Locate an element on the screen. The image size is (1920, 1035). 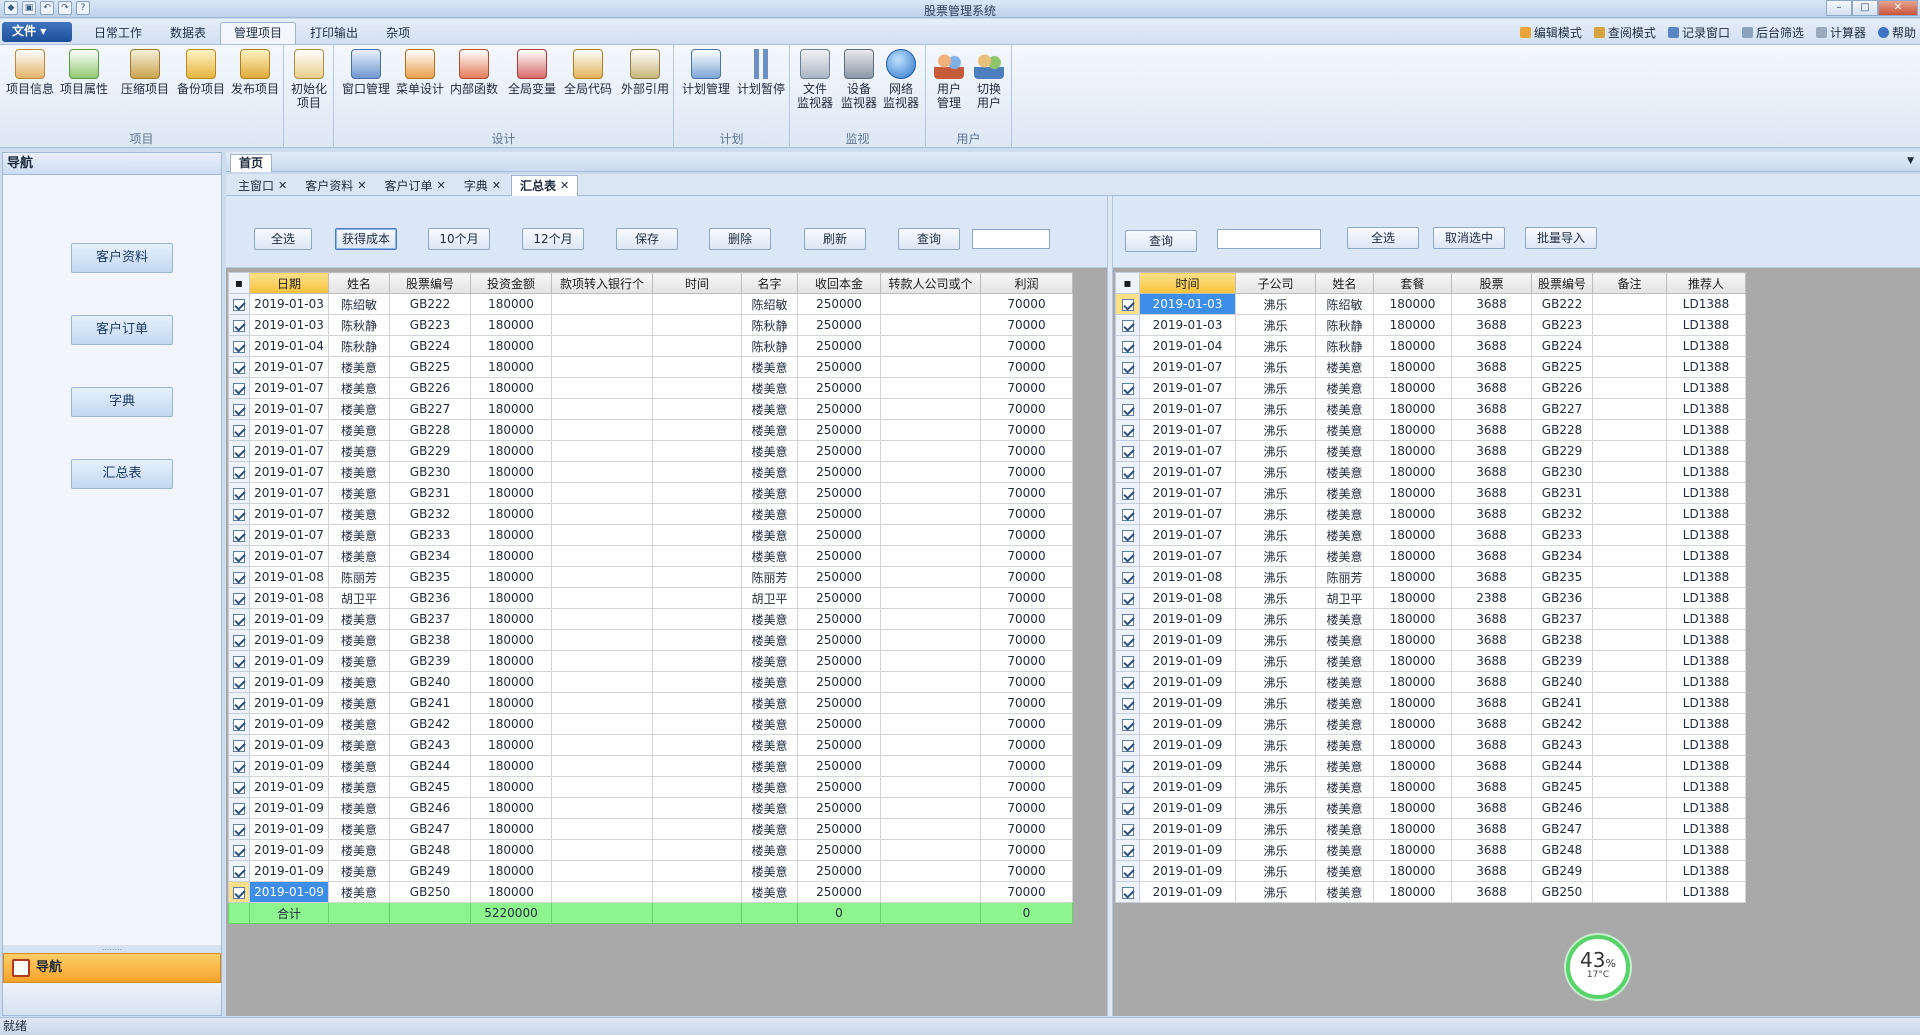
table-row: 2019-01-09 沸乐 楼美意 180000 3688 GB241 LD1388 is located at coordinates (1430, 703).